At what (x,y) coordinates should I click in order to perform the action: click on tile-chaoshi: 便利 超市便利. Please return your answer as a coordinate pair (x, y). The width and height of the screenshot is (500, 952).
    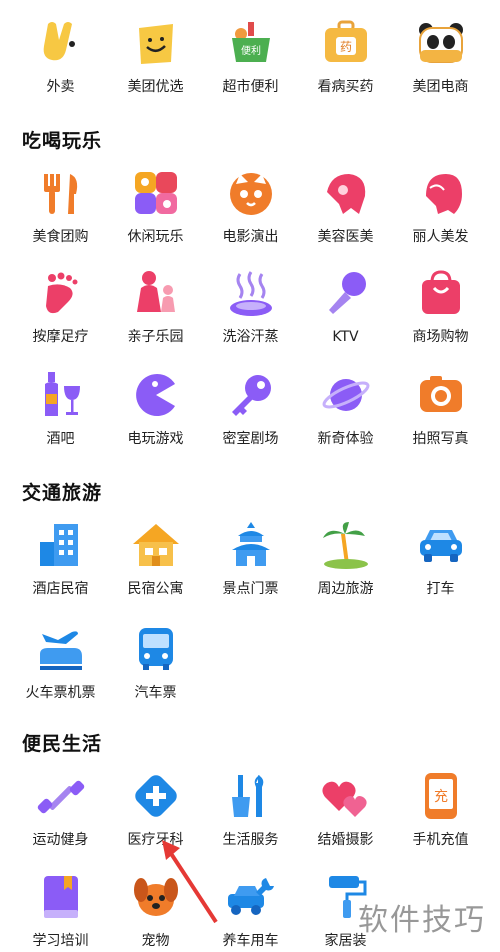
    Looking at the image, I should click on (250, 58).